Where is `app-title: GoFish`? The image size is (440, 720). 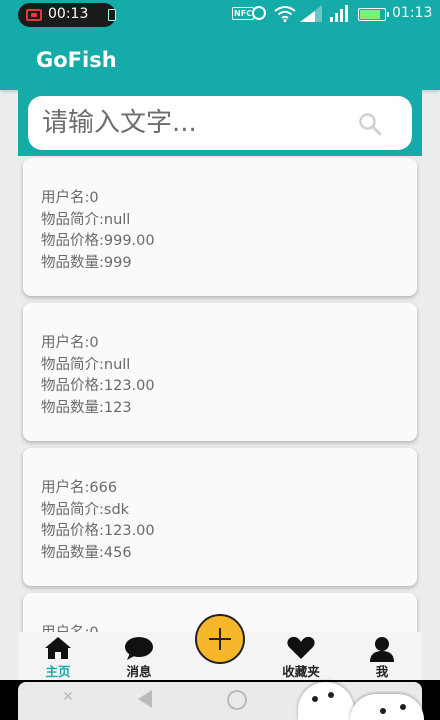
app-title: GoFish is located at coordinates (76, 60).